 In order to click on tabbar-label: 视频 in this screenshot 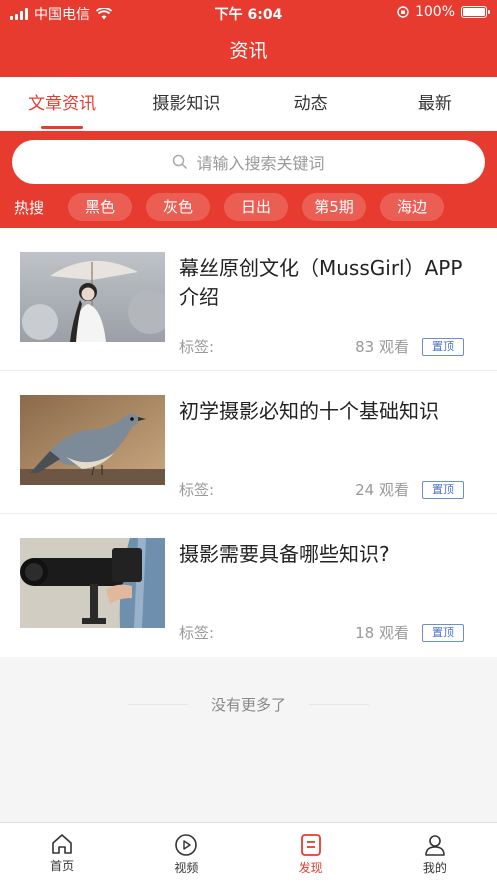, I will do `click(186, 868)`.